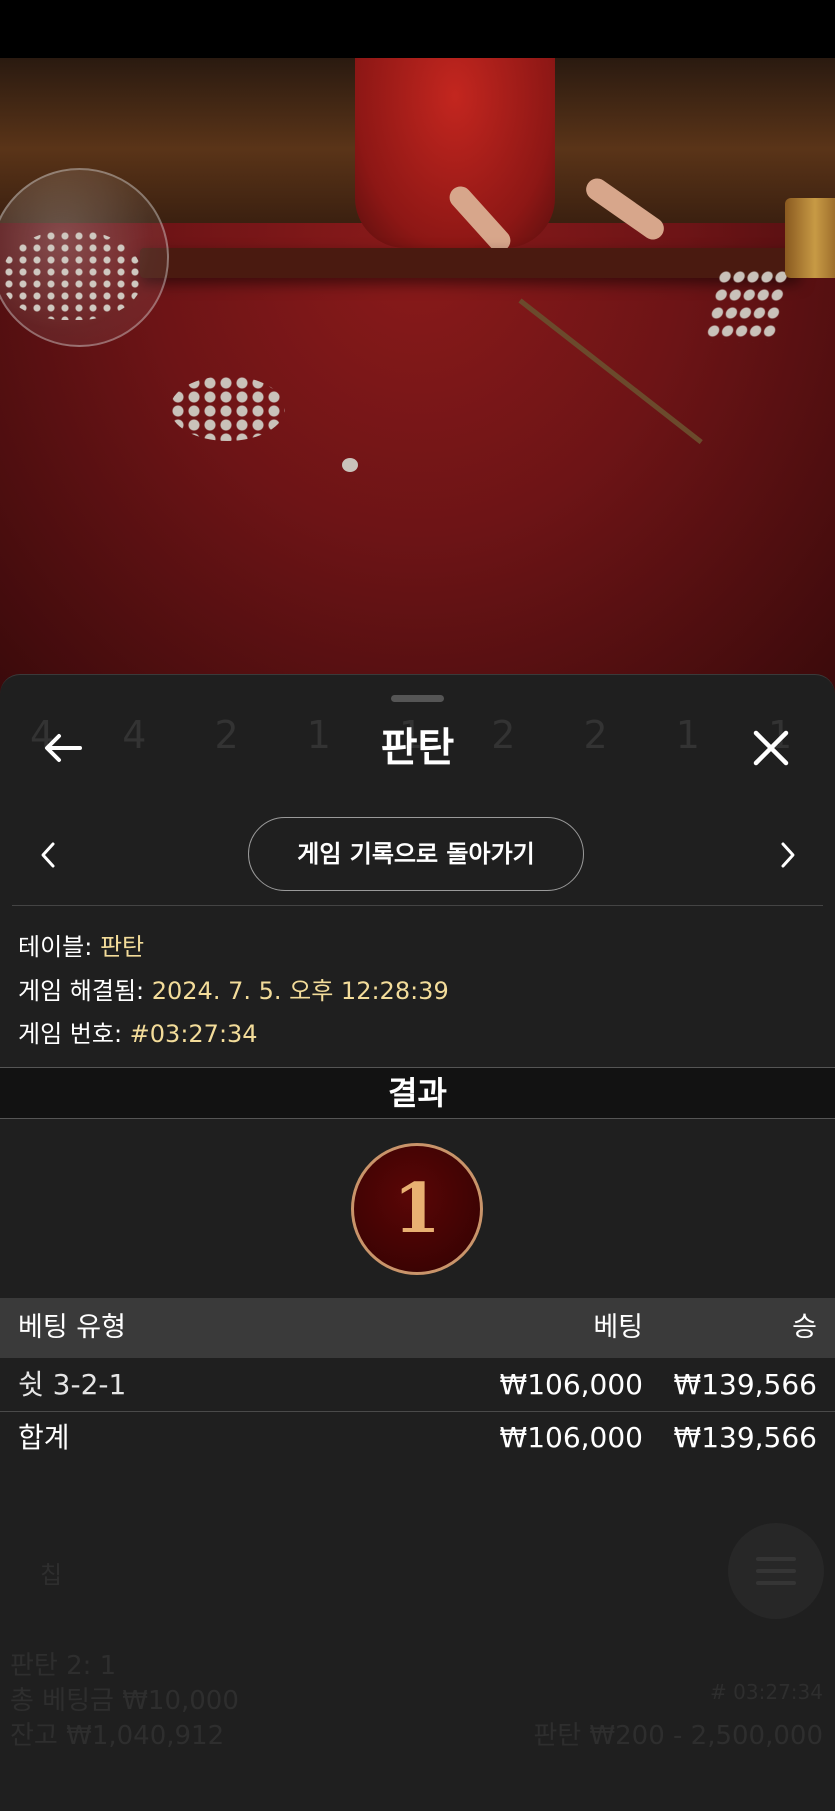 The width and height of the screenshot is (835, 1811). What do you see at coordinates (747, 305) in the screenshot?
I see `counted-beads` at bounding box center [747, 305].